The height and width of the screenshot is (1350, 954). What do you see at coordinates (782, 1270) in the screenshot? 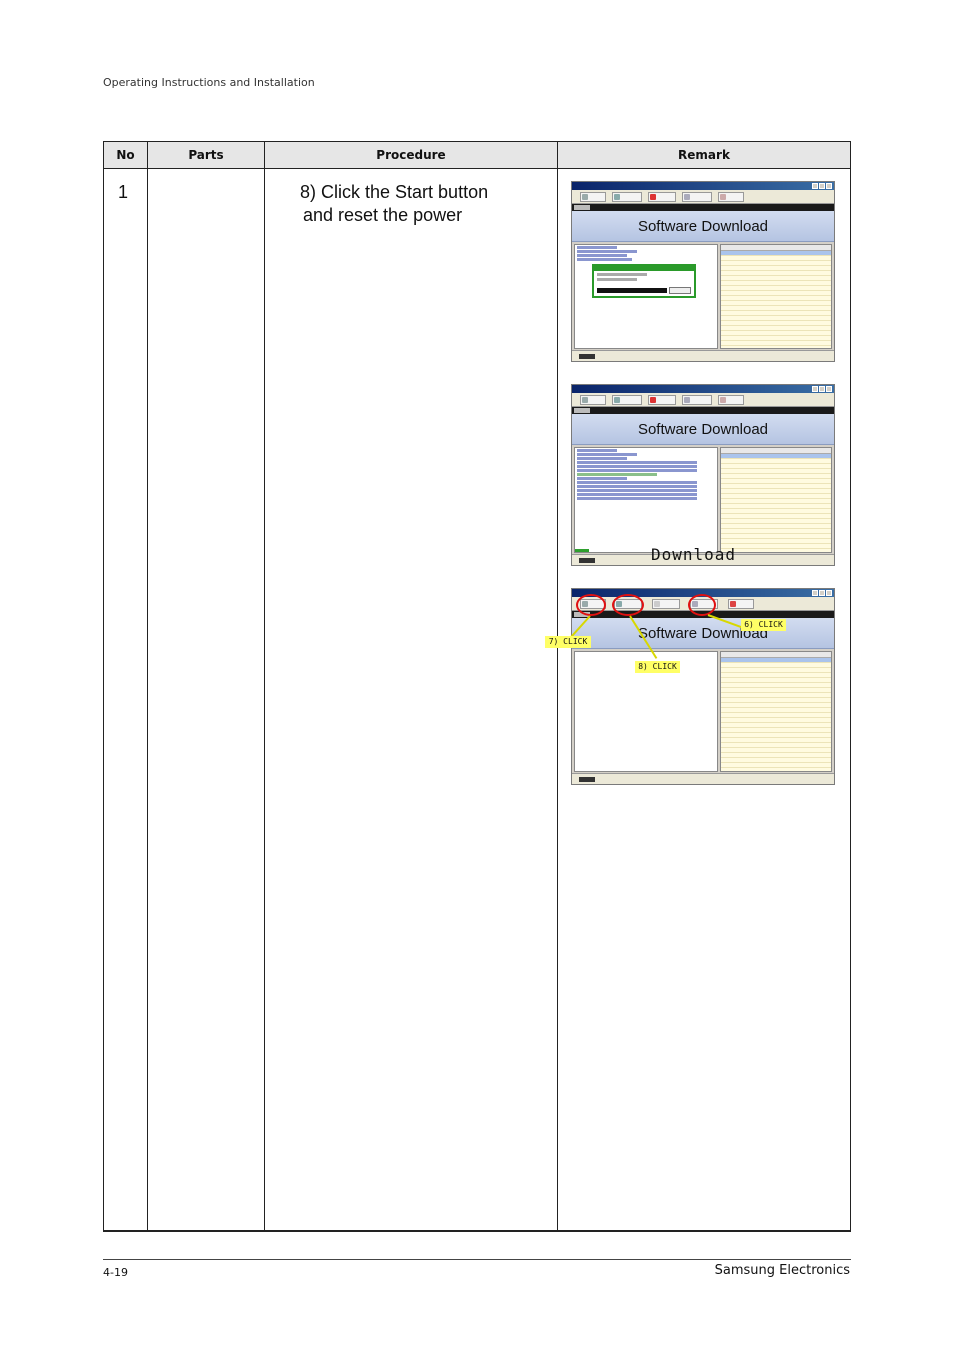
I see `brand-name: Samsung Electronics` at bounding box center [782, 1270].